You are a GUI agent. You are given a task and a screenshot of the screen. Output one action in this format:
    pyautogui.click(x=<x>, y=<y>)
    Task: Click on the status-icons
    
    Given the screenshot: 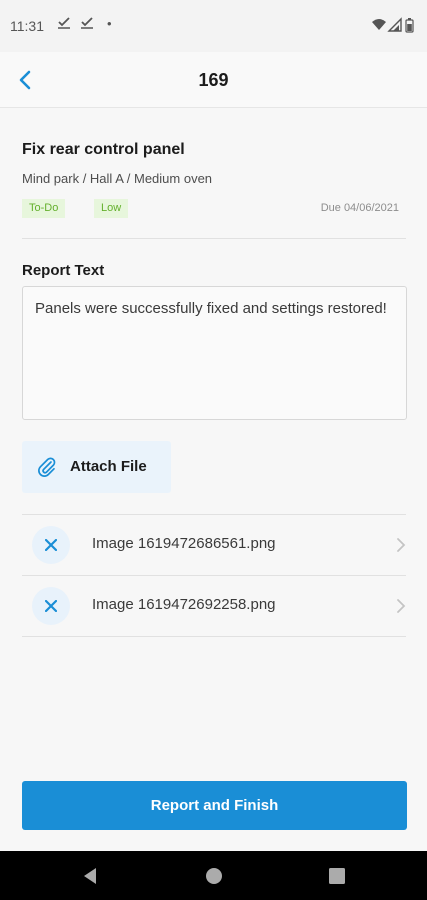 What is the action you would take?
    pyautogui.click(x=393, y=25)
    